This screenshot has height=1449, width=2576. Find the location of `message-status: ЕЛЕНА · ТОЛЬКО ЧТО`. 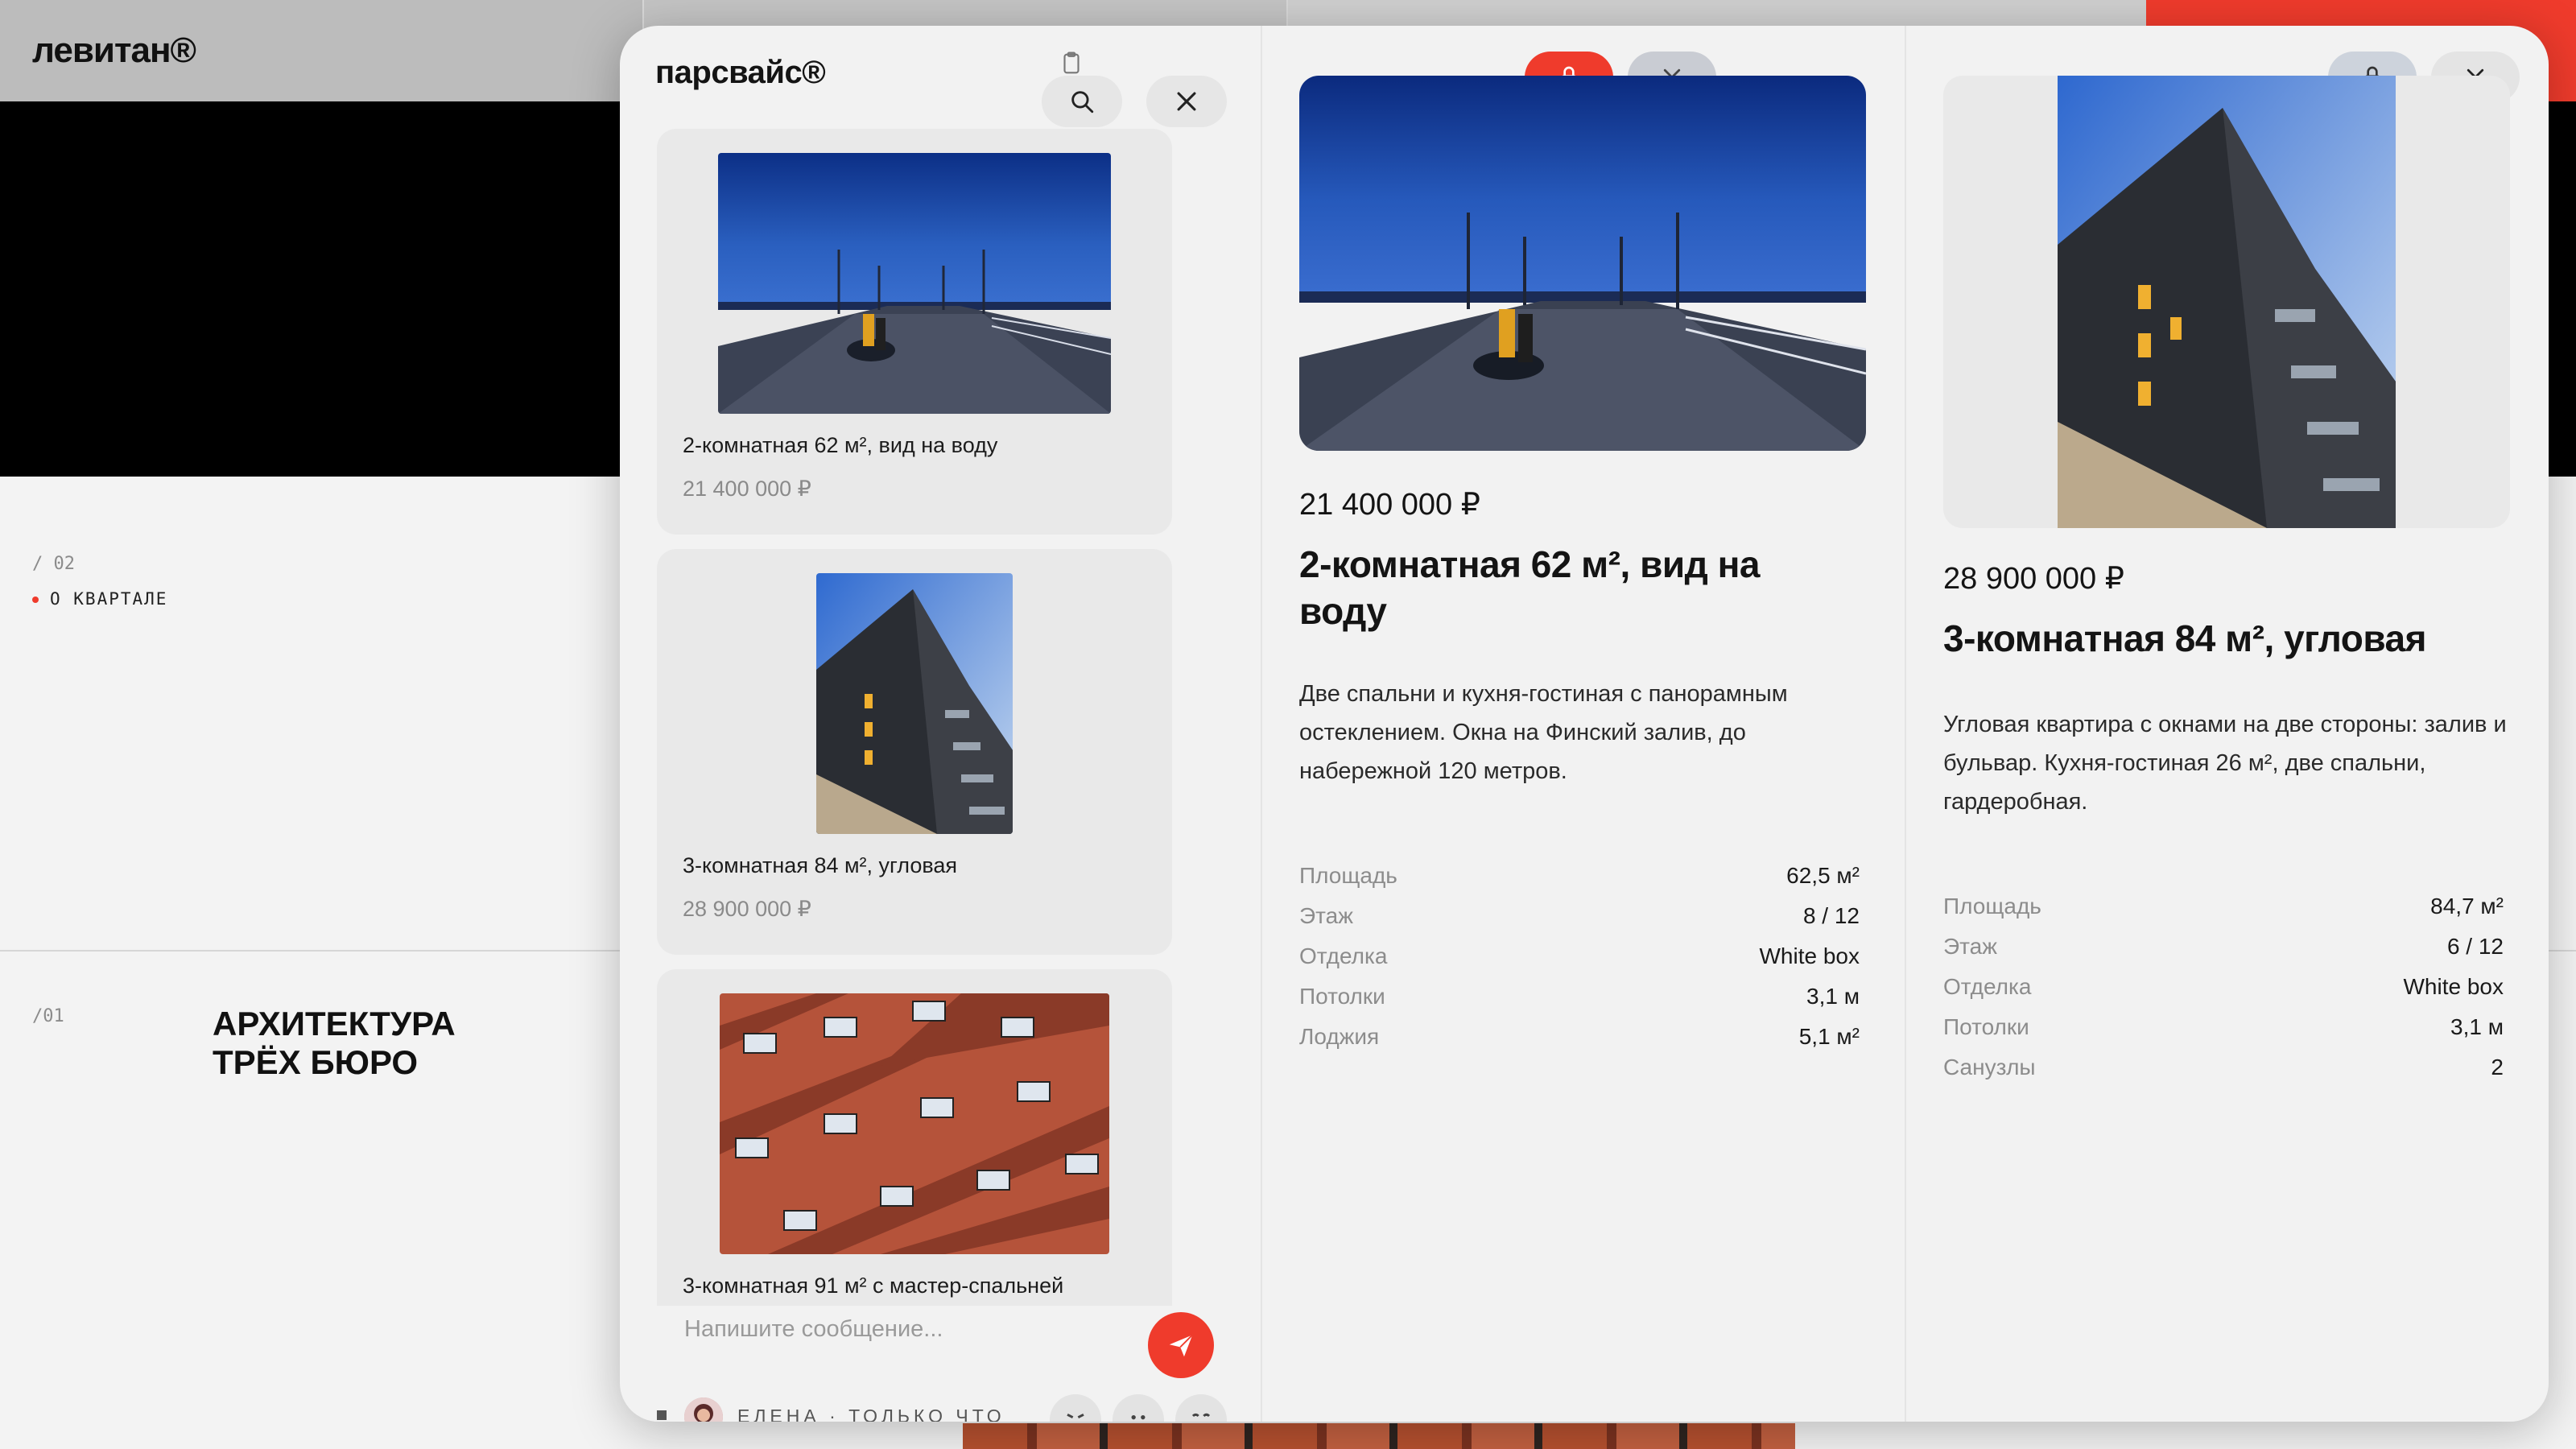

message-status: ЕЛЕНА · ТОЛЬКО ЧТО is located at coordinates (946, 1406).